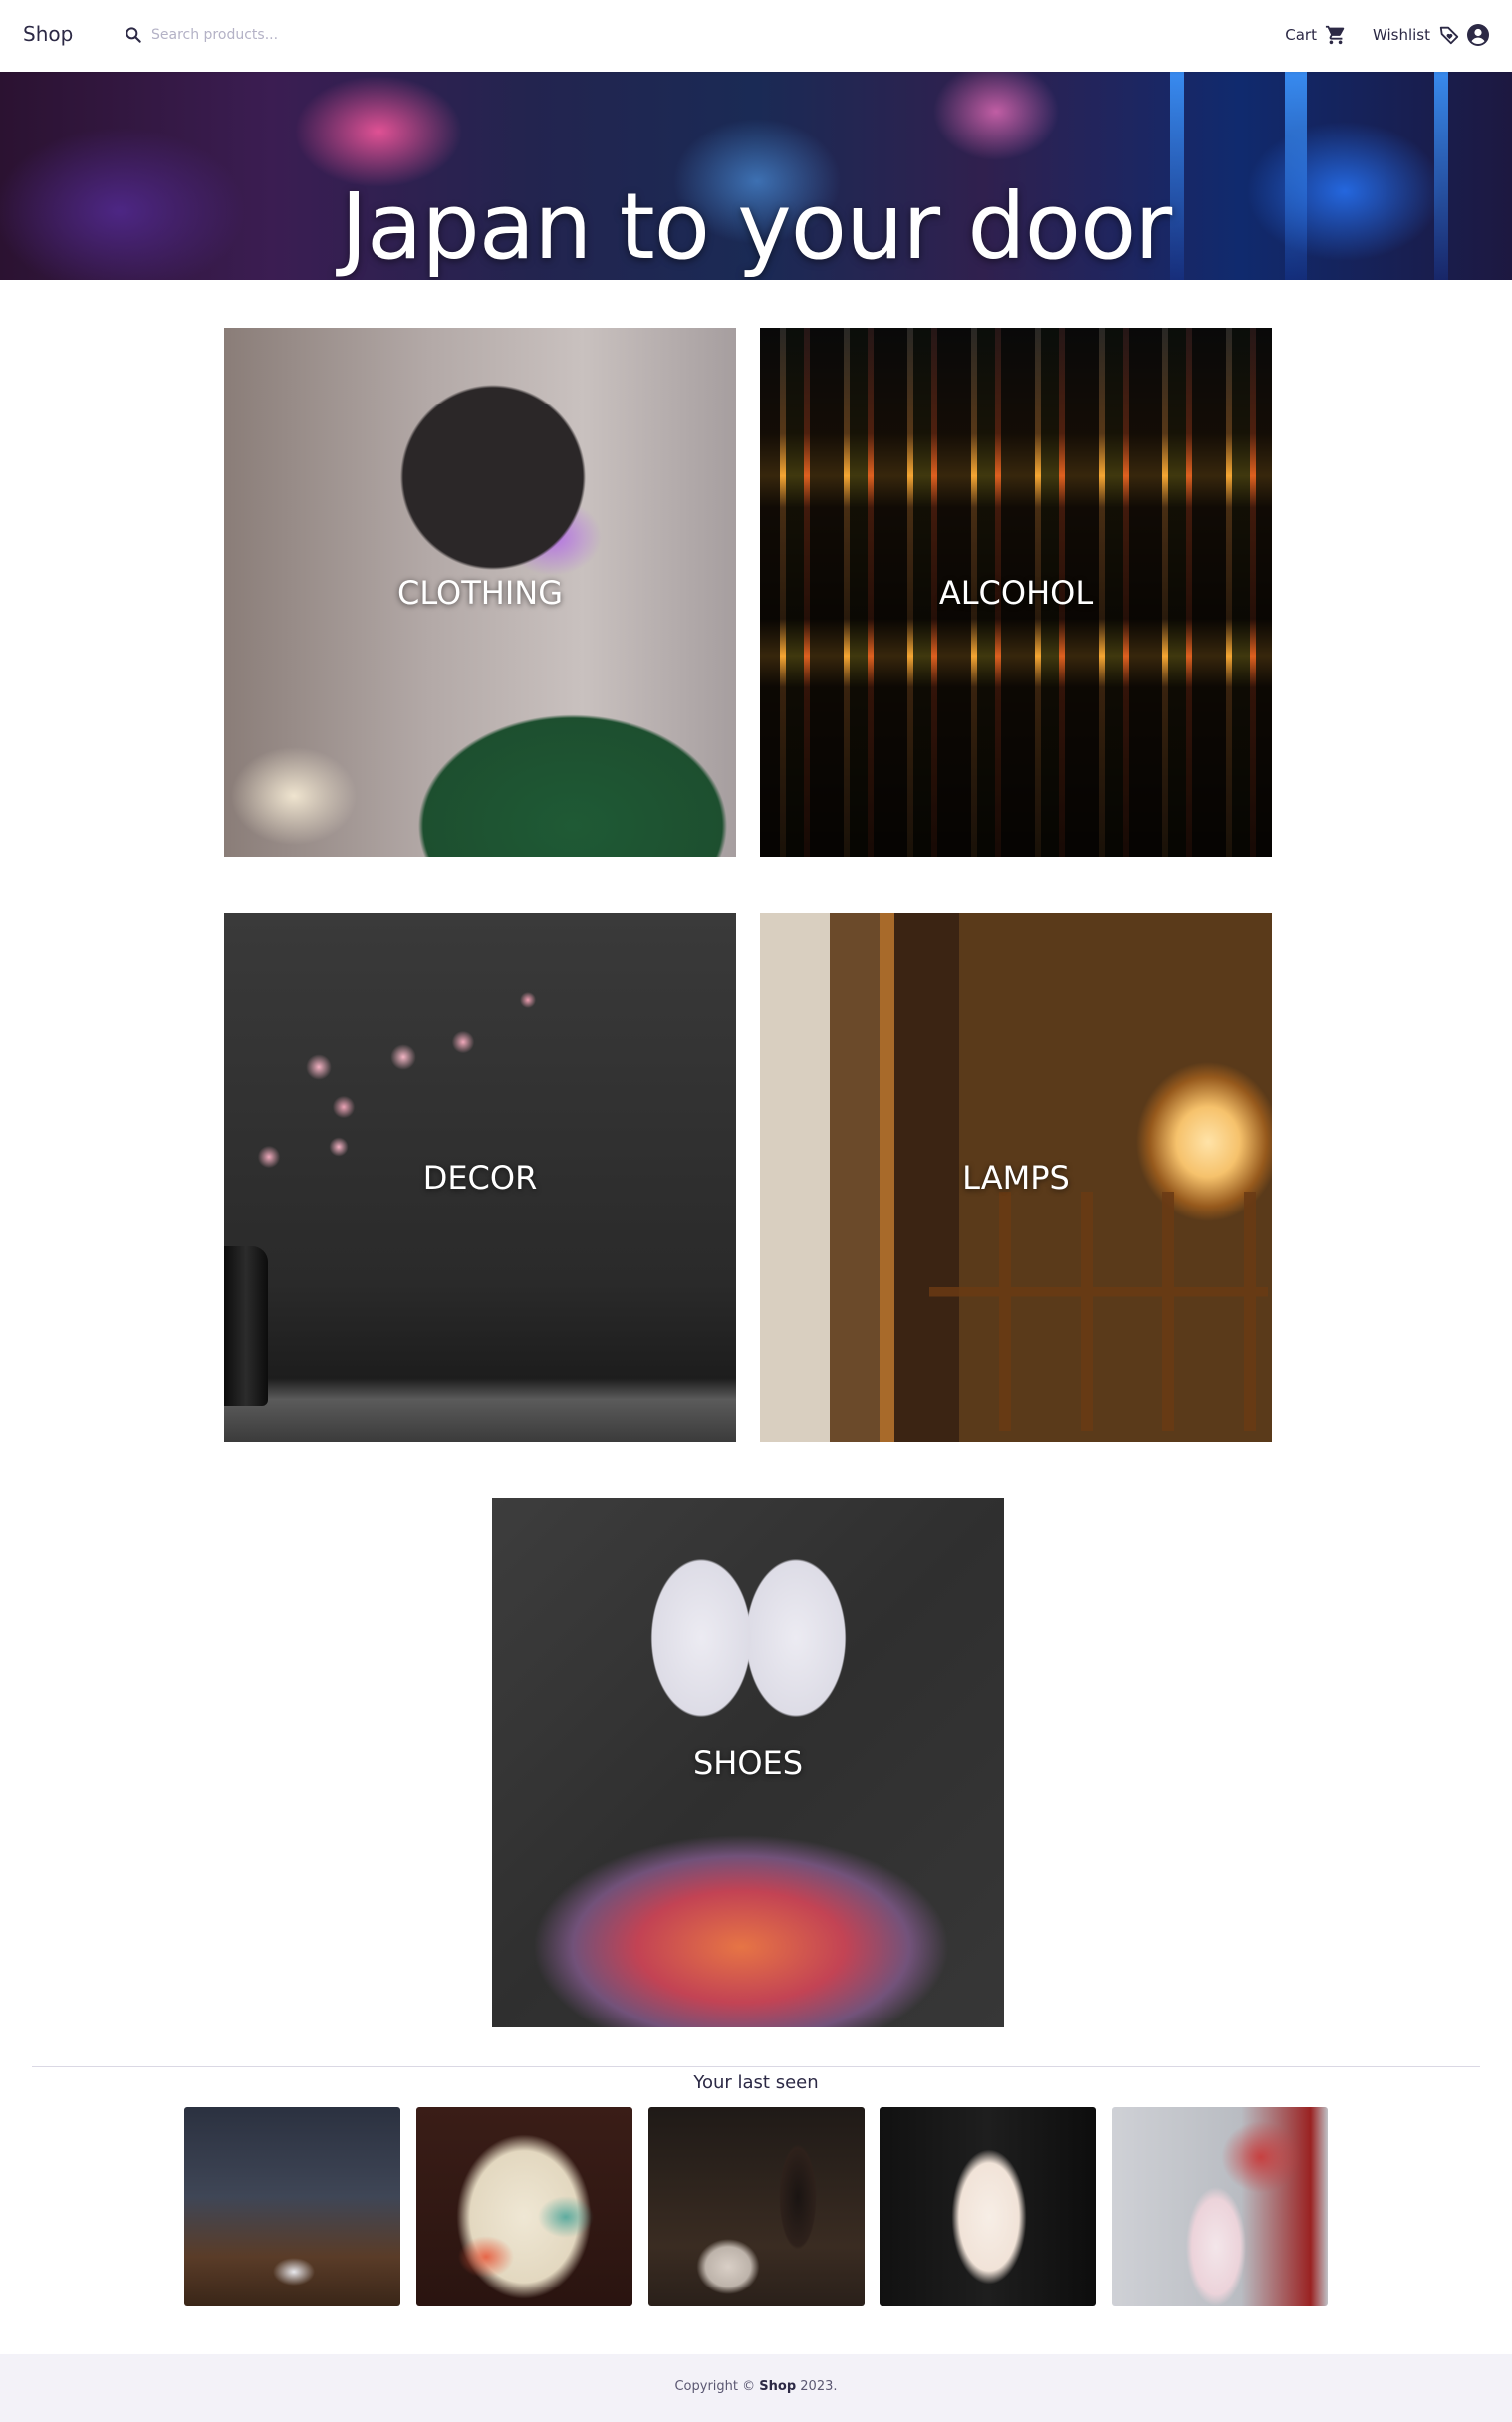 The image size is (1512, 2422). Describe the element at coordinates (261, 35) in the screenshot. I see `search-input` at that location.